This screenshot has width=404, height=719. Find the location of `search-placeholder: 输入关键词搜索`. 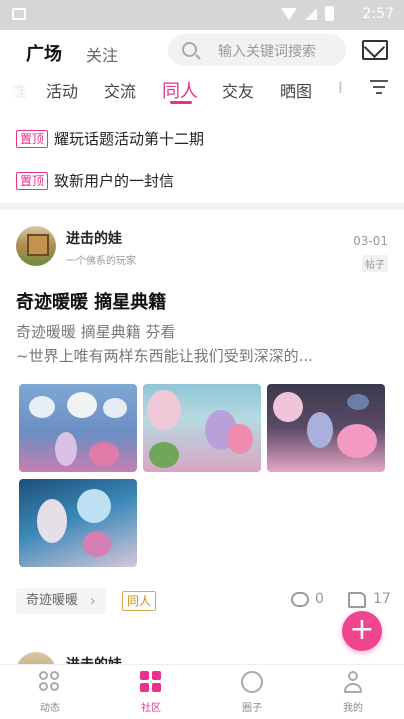

search-placeholder: 输入关键词搜索 is located at coordinates (267, 52).